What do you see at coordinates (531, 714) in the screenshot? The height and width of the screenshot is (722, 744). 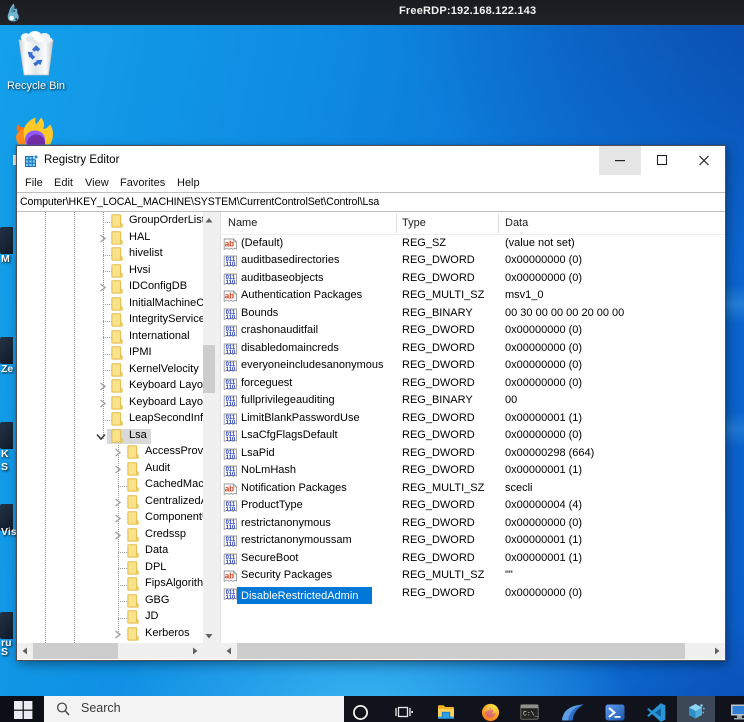 I see `svg-text: C:\_` at bounding box center [531, 714].